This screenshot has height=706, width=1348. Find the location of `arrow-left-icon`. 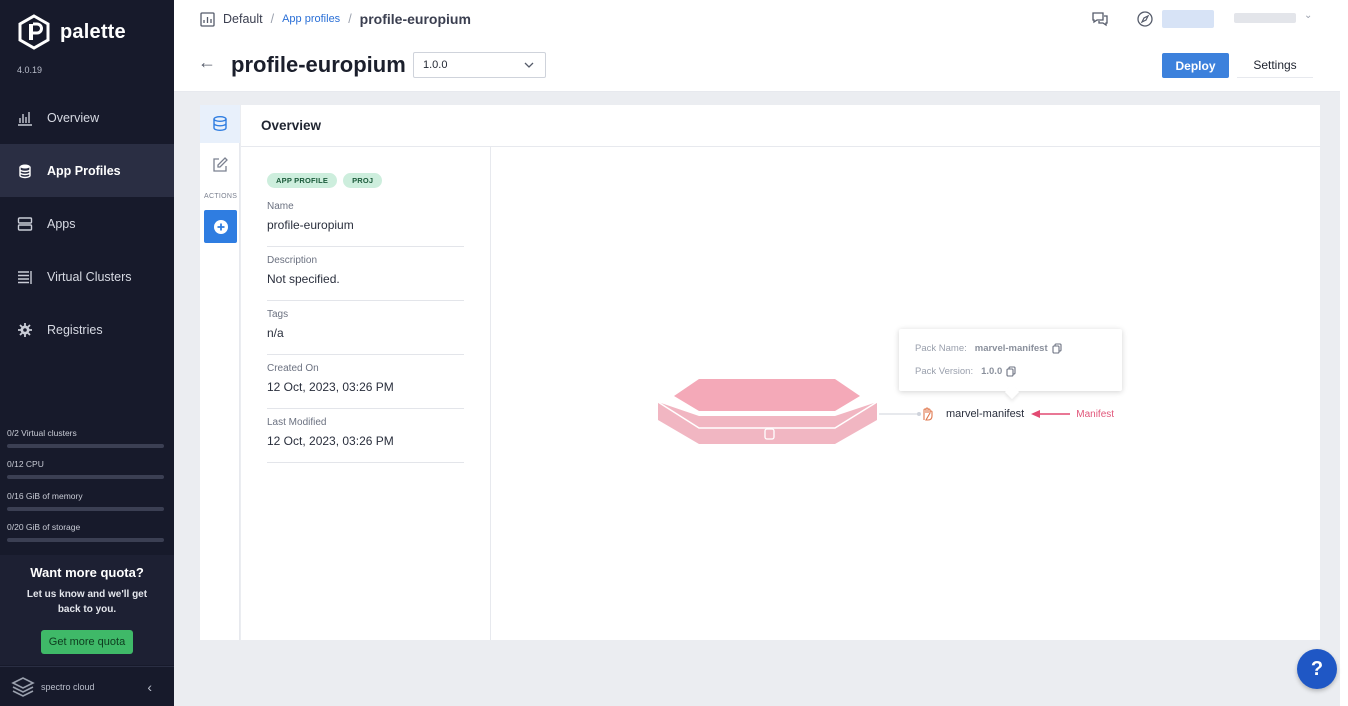

arrow-left-icon is located at coordinates (1051, 414).